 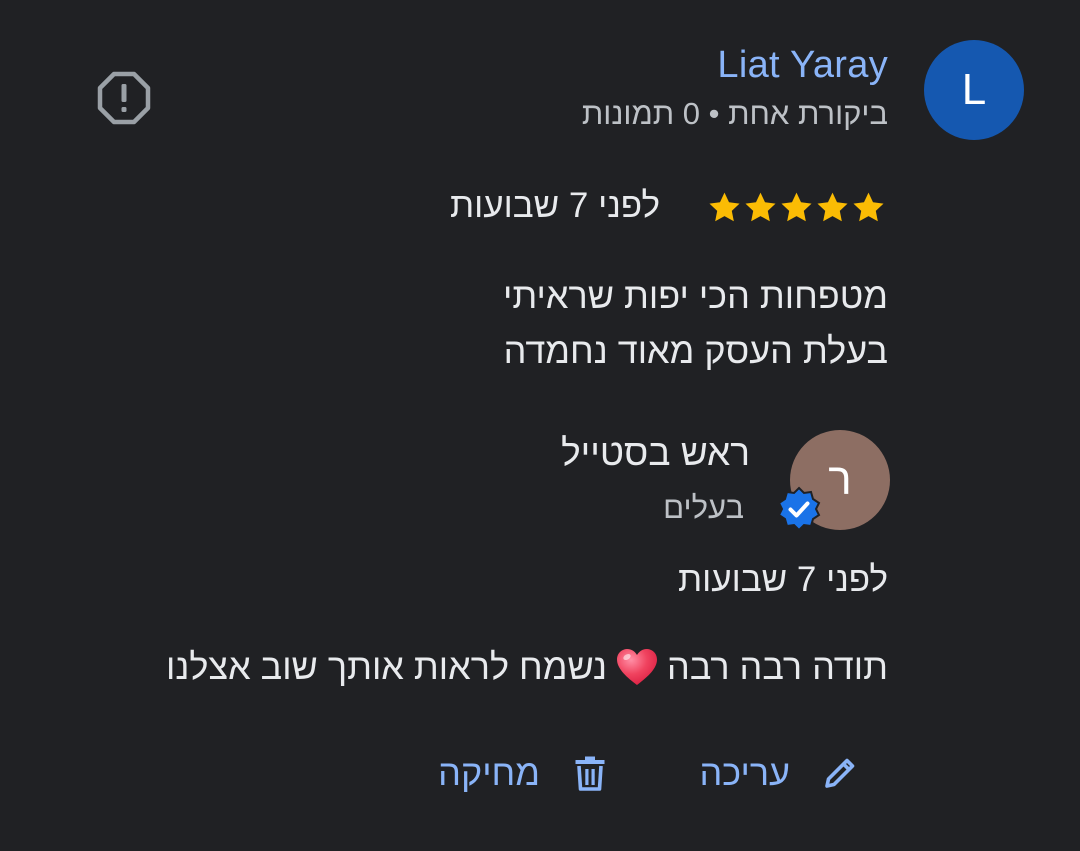 I want to click on owner-role: בעלים, so click(x=703, y=507).